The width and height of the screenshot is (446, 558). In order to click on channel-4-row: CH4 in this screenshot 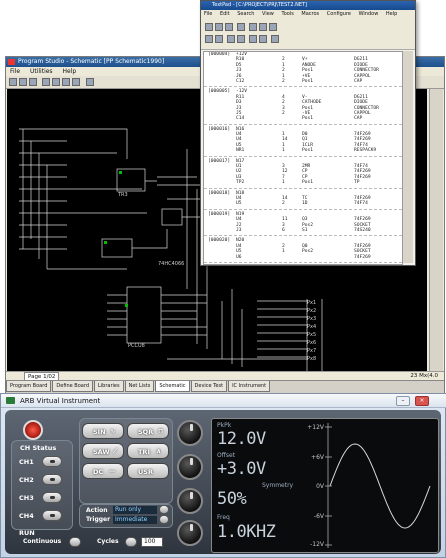, I will do `click(40, 516)`.